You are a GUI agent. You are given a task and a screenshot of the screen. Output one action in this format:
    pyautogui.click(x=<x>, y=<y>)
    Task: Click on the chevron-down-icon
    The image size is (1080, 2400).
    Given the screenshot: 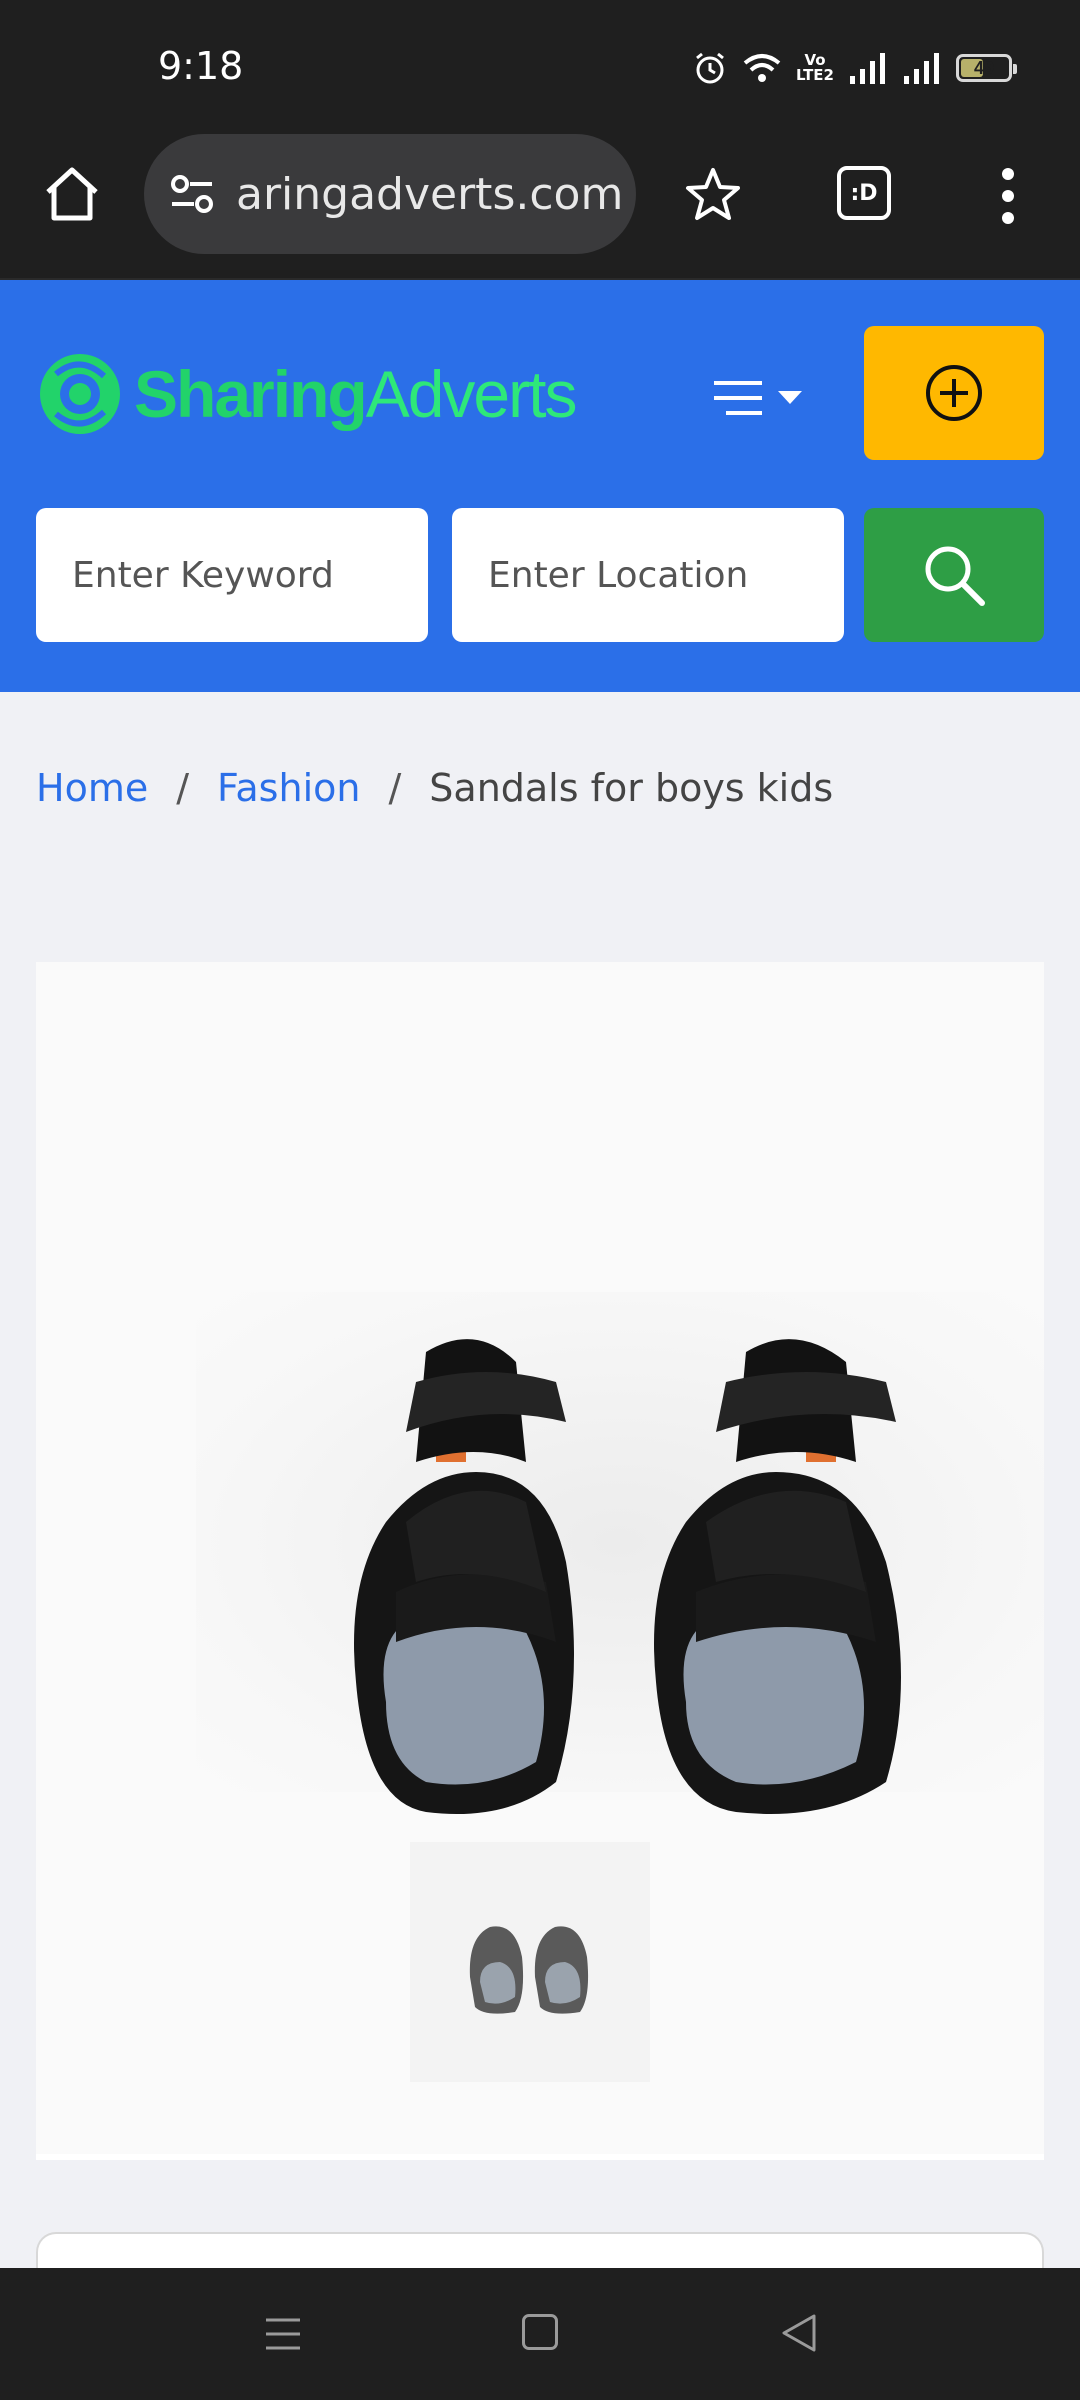 What is the action you would take?
    pyautogui.click(x=790, y=397)
    